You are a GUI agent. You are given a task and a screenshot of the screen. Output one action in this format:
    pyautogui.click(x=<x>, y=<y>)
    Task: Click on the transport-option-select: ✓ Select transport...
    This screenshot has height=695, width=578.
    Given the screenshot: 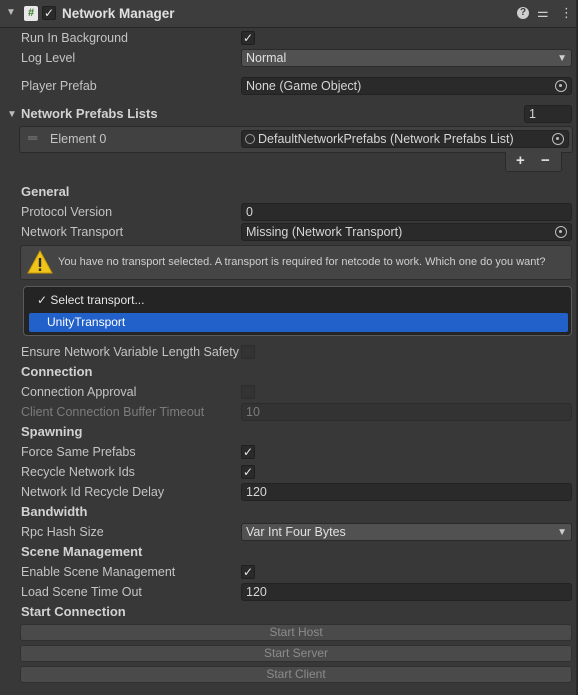 What is the action you would take?
    pyautogui.click(x=298, y=300)
    